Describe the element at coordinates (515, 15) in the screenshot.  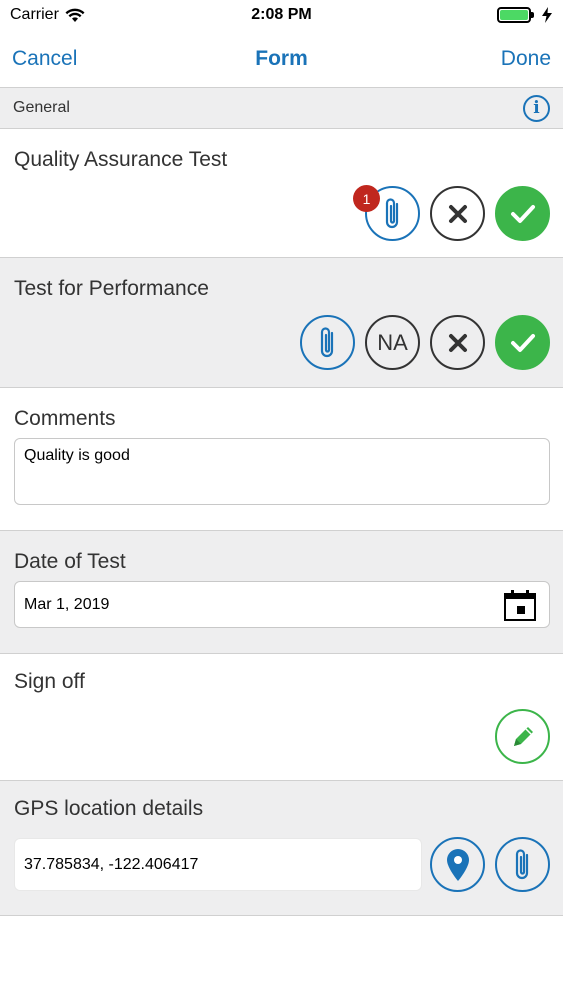
I see `battery-icon` at that location.